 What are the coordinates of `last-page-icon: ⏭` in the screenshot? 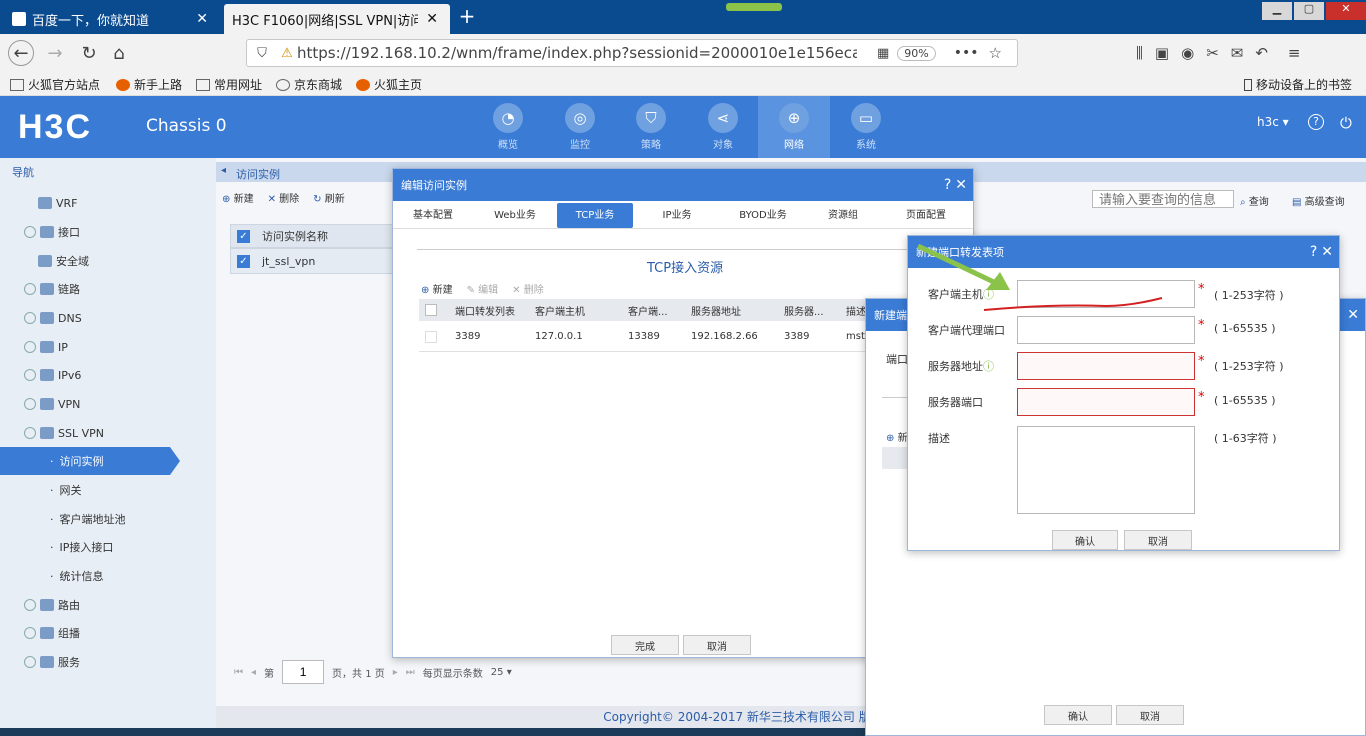 It's located at (410, 672).